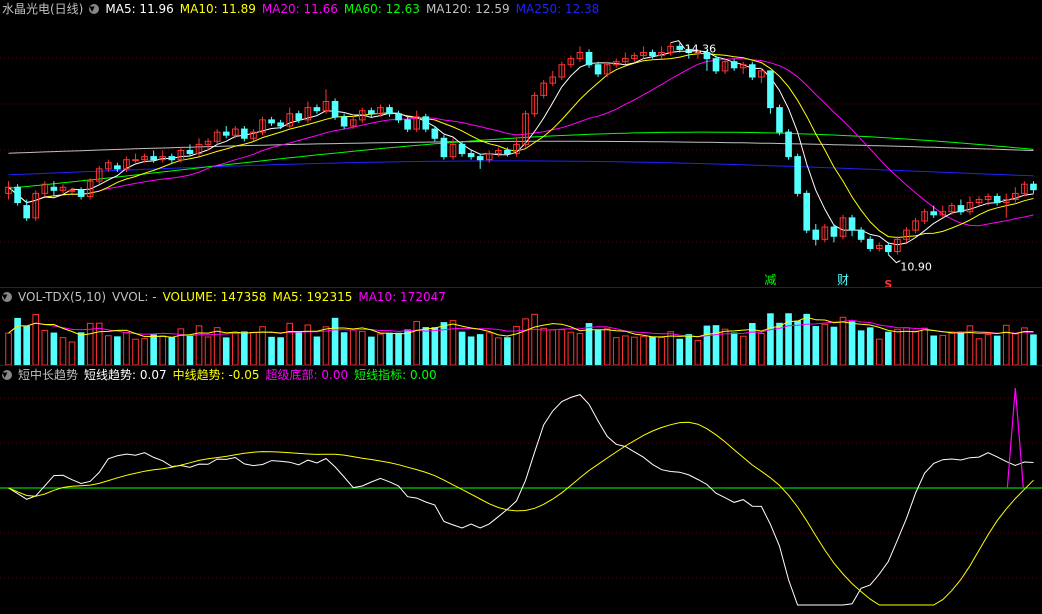 The height and width of the screenshot is (614, 1042). What do you see at coordinates (62, 297) in the screenshot?
I see `volume-indicator-title: VOL-TDX(5,10)` at bounding box center [62, 297].